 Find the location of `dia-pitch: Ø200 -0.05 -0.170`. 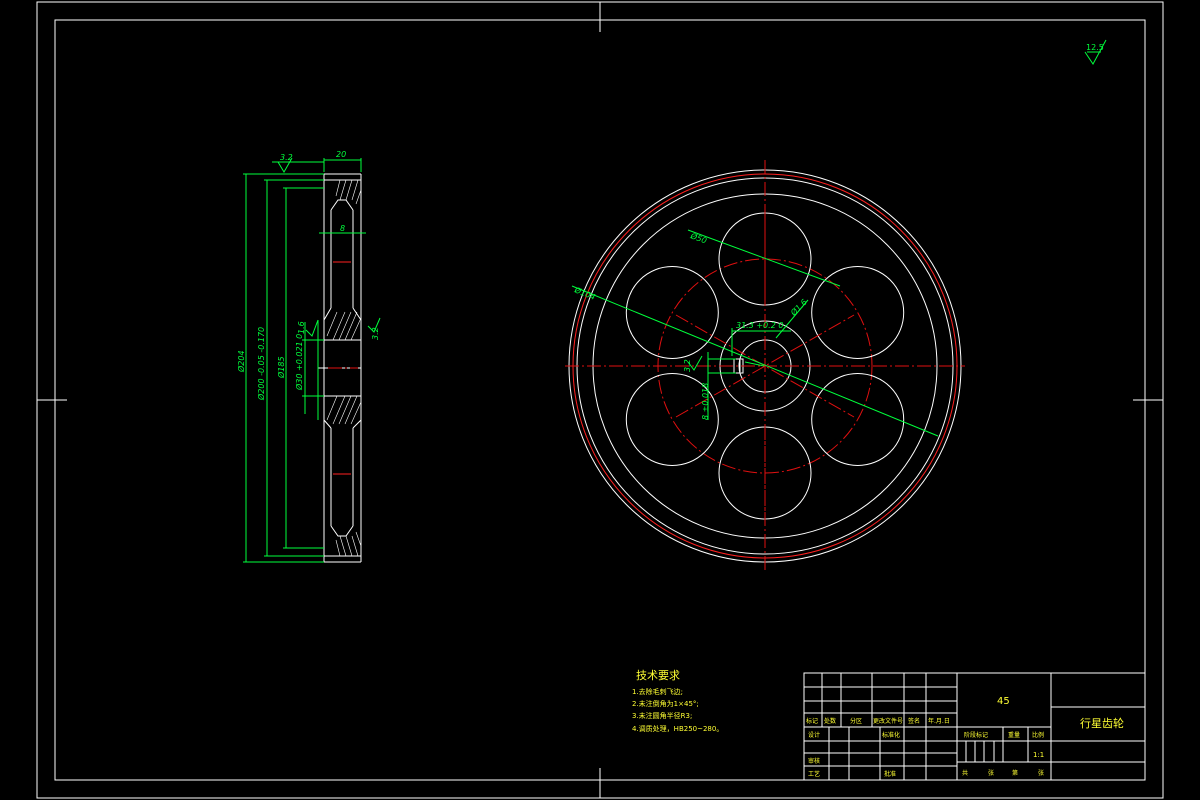

dia-pitch: Ø200 -0.05 -0.170 is located at coordinates (261, 364).